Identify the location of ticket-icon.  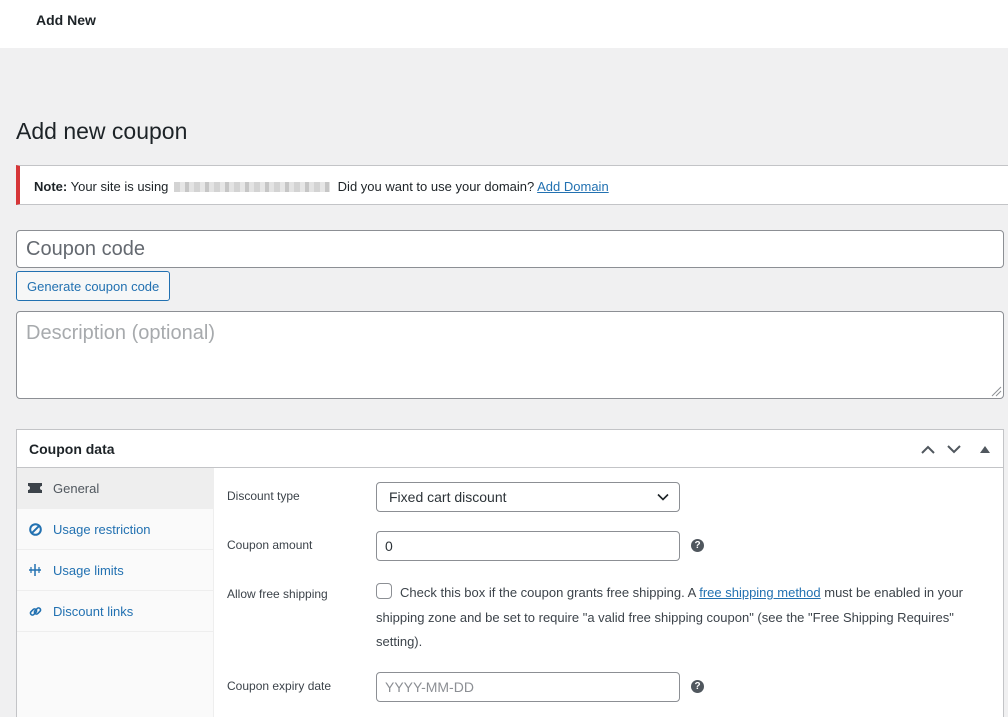
(35, 488).